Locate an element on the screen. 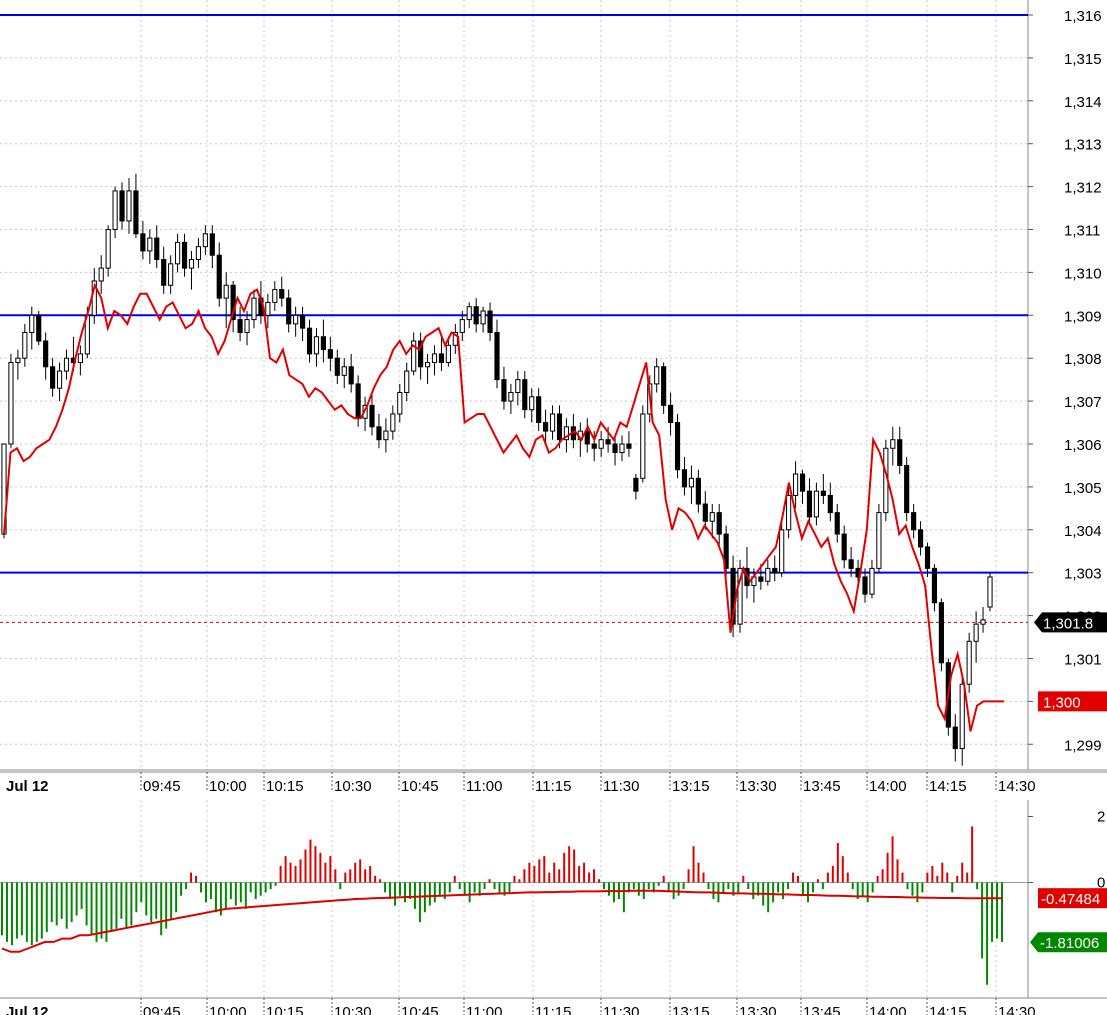  price-tick-label: 1,303 is located at coordinates (1083, 574).